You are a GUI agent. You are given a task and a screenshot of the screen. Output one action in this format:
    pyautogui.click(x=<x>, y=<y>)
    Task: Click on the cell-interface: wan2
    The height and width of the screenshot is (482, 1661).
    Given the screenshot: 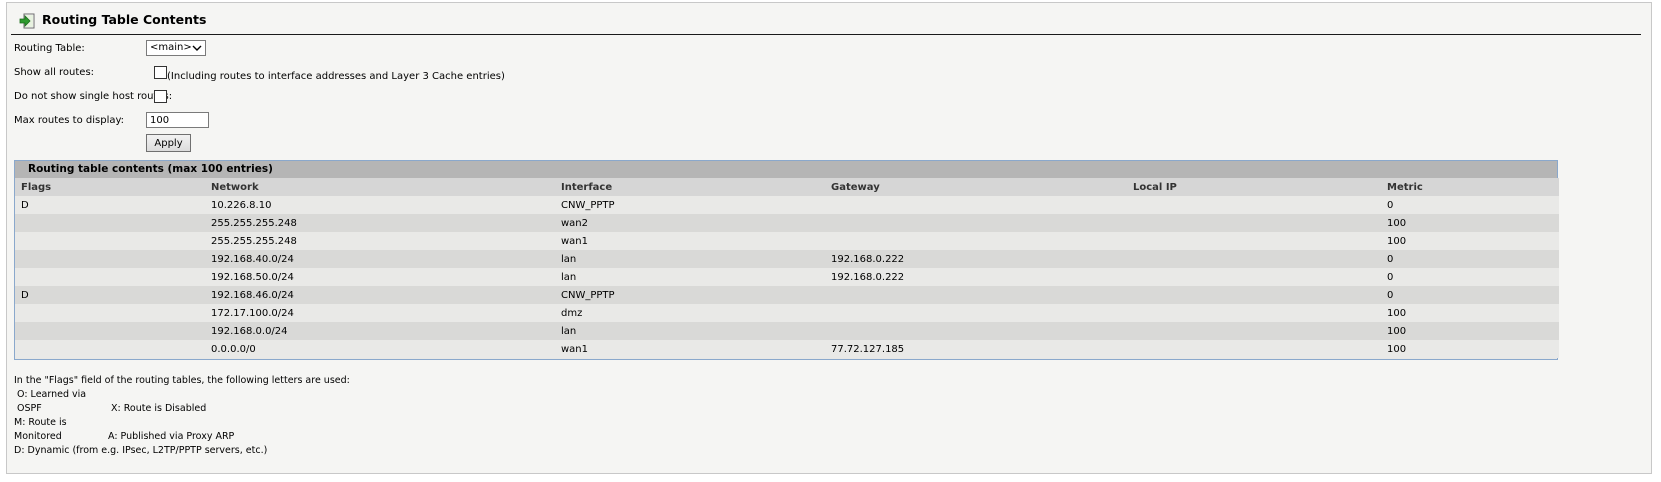 What is the action you would take?
    pyautogui.click(x=690, y=223)
    